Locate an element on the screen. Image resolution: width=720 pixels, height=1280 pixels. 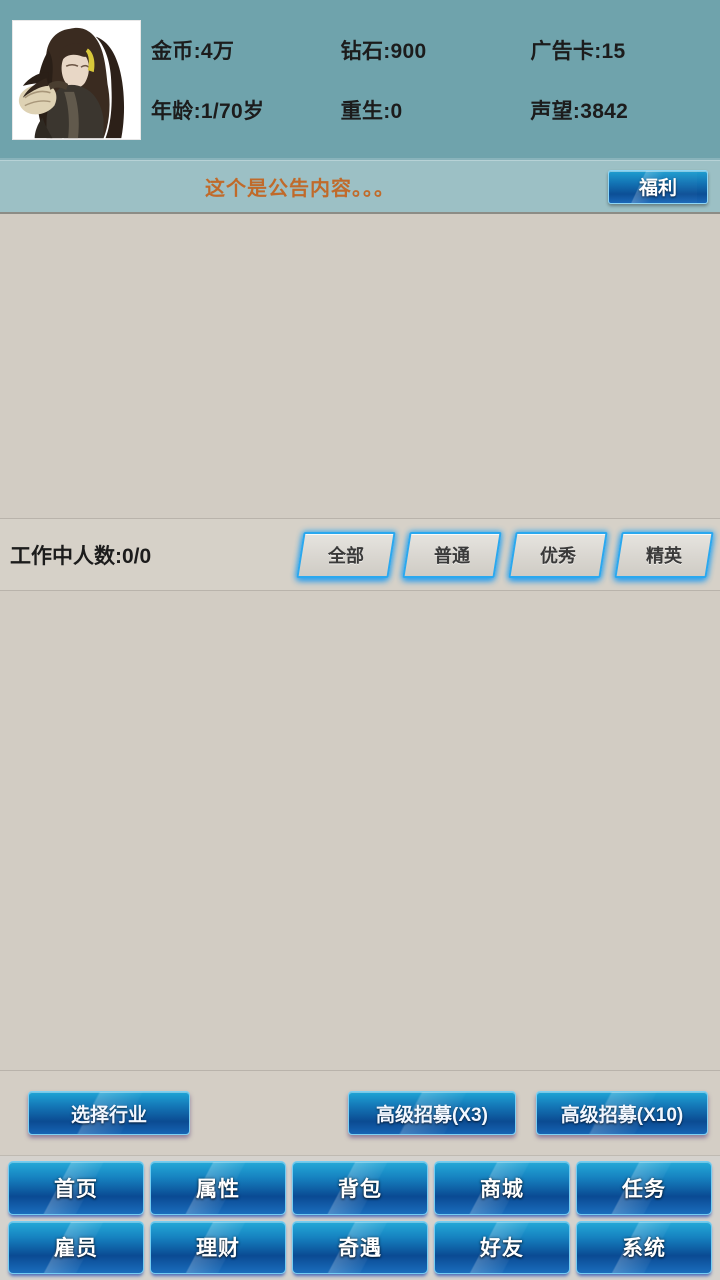
tab-good-label: 优秀 is located at coordinates (558, 555).